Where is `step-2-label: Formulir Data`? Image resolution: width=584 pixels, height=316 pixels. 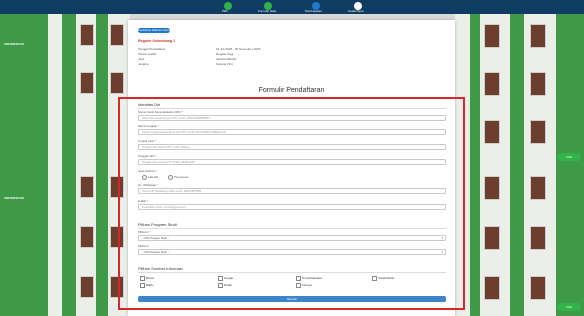 step-2-label: Formulir Data is located at coordinates (267, 11).